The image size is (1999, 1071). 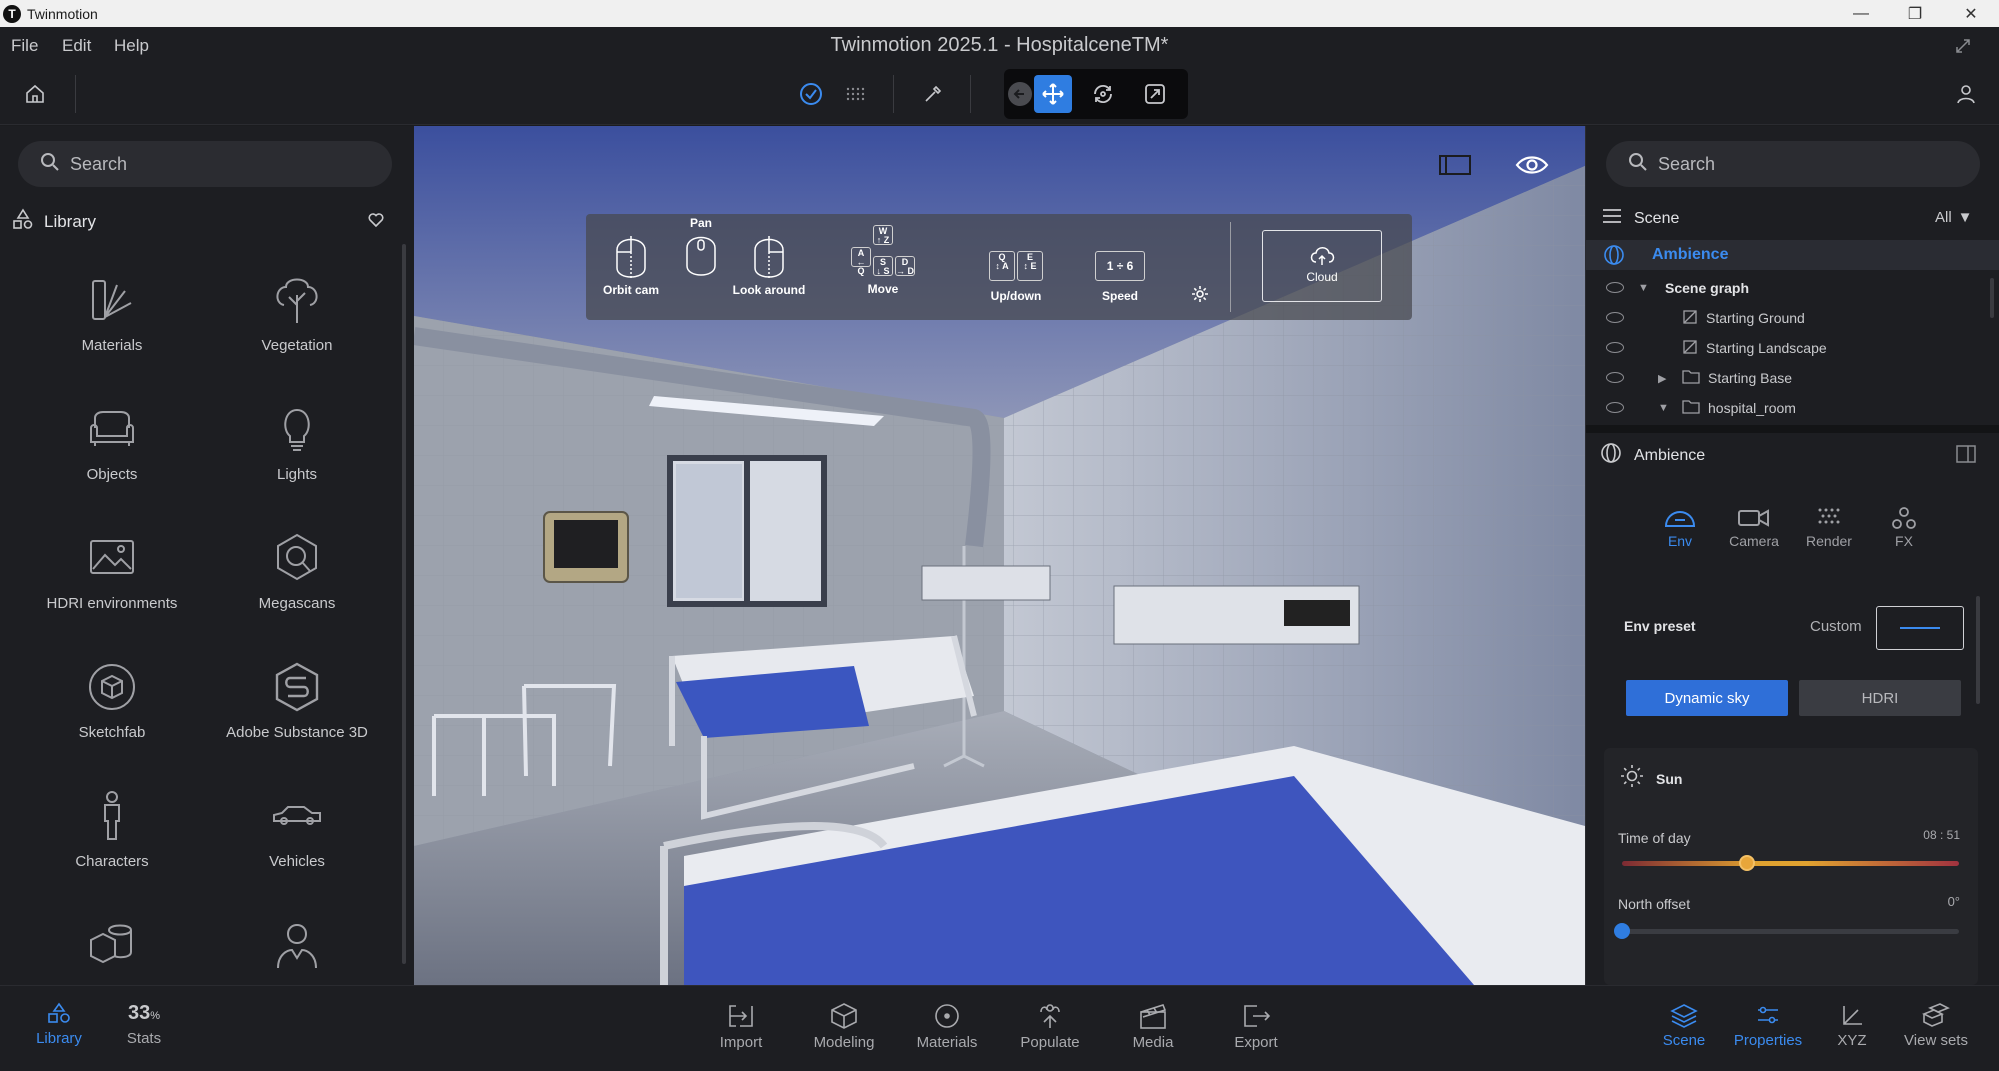 What do you see at coordinates (112, 345) in the screenshot?
I see `library-item-label: Materials` at bounding box center [112, 345].